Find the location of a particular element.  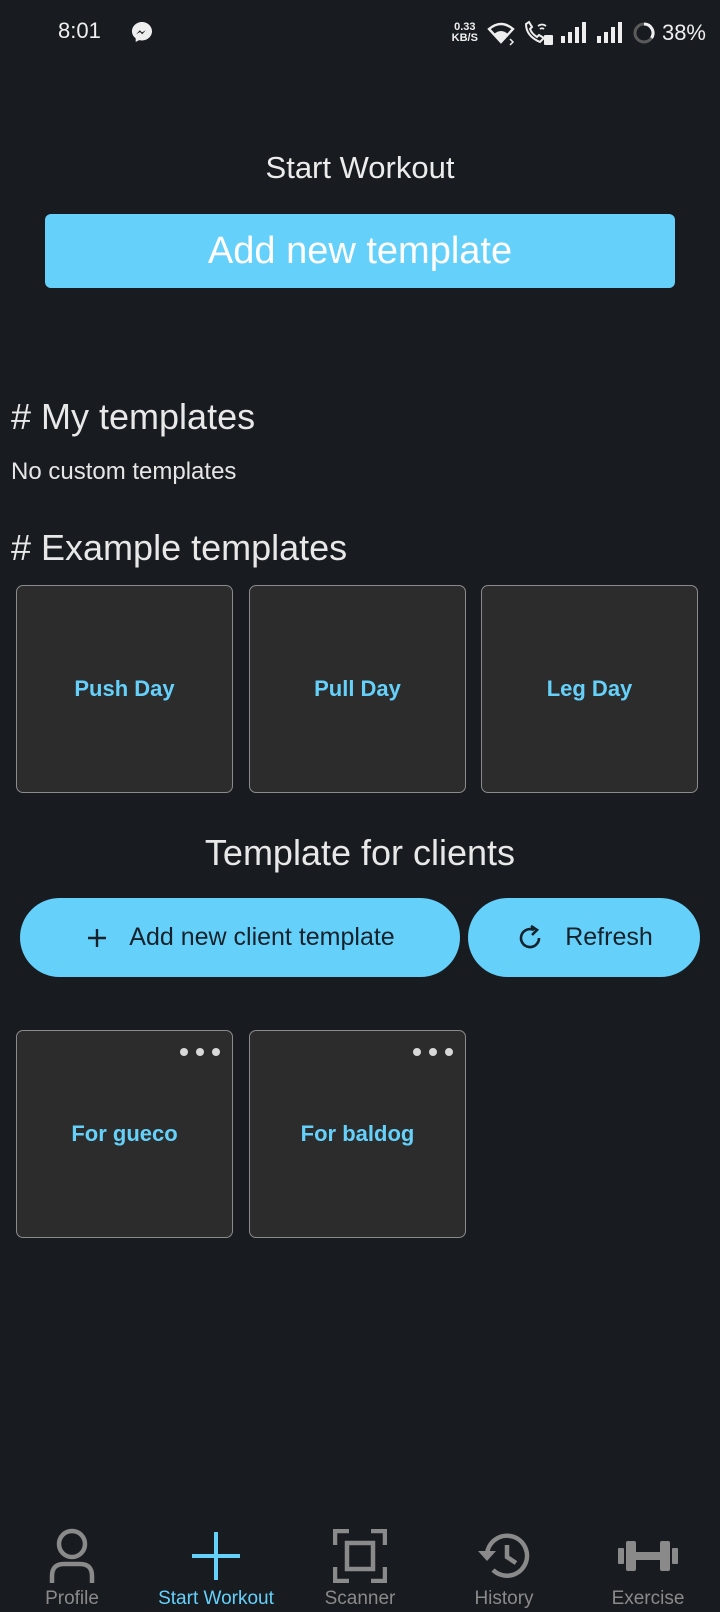

template-card-label: Leg Day is located at coordinates (589, 688).